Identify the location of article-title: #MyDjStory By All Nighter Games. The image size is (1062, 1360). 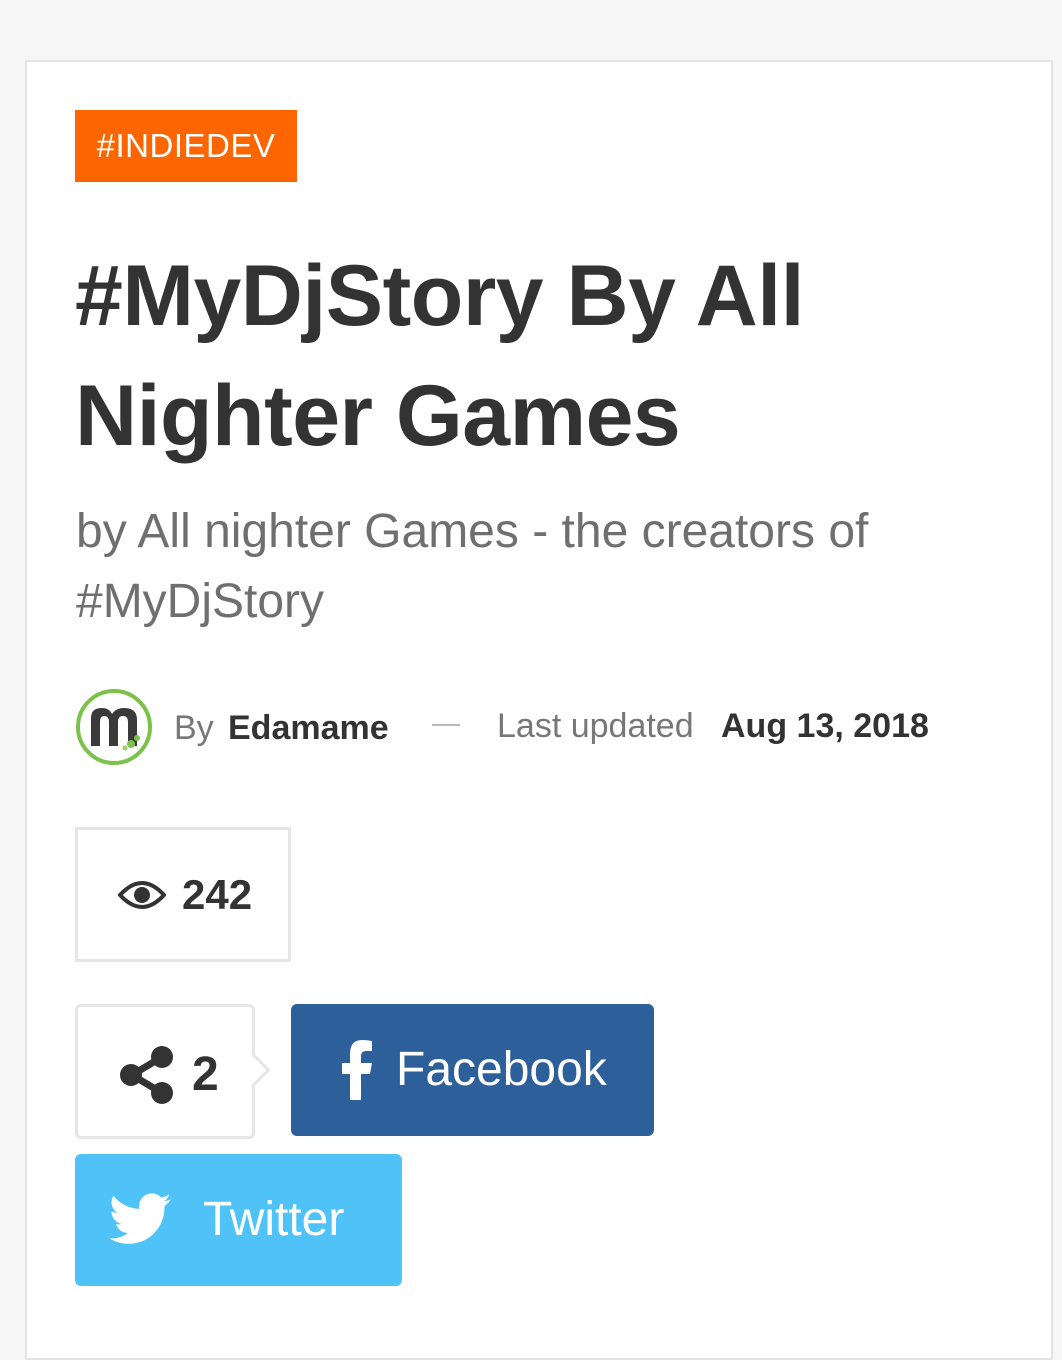
(440, 356).